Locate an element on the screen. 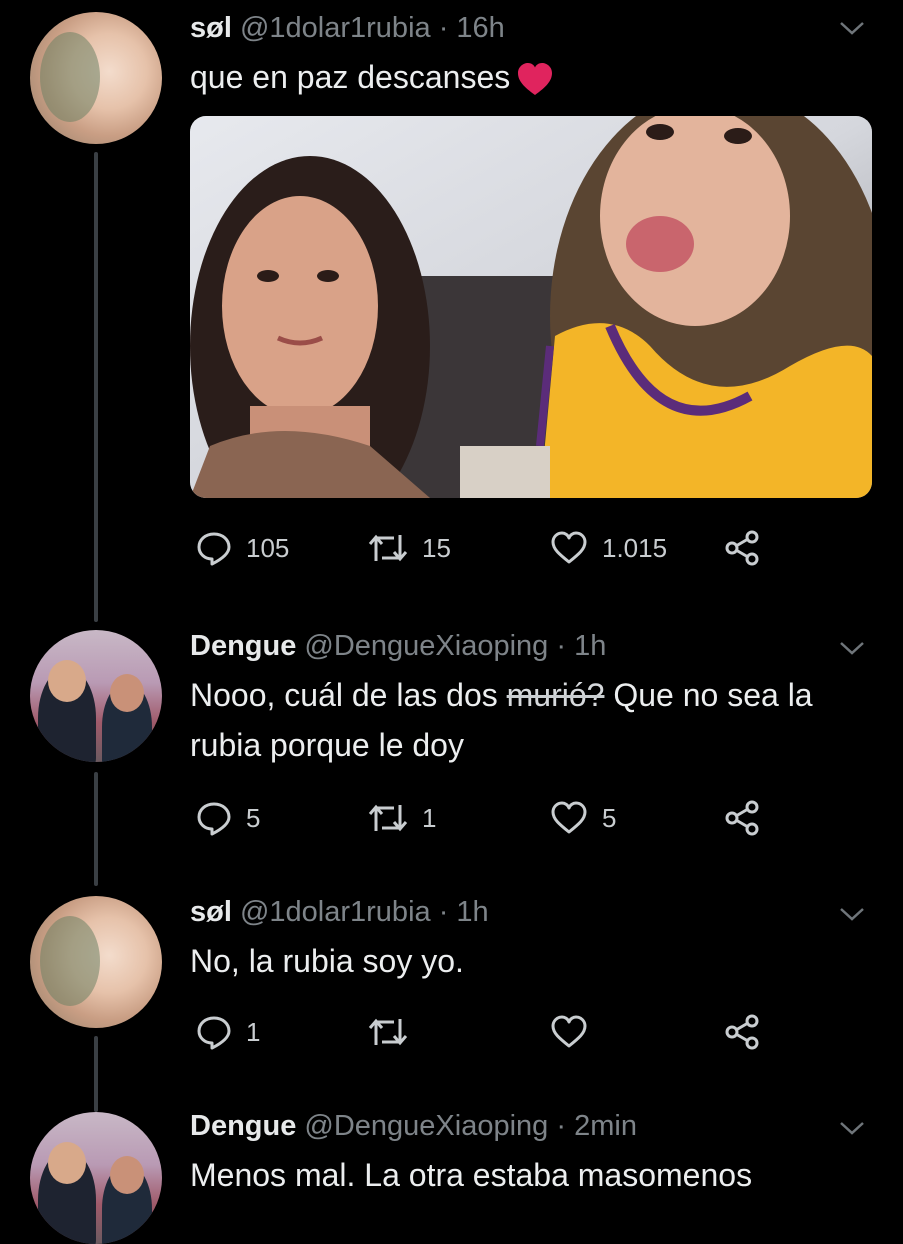 Image resolution: width=903 pixels, height=1244 pixels. retweet-count: 1 is located at coordinates (429, 817).